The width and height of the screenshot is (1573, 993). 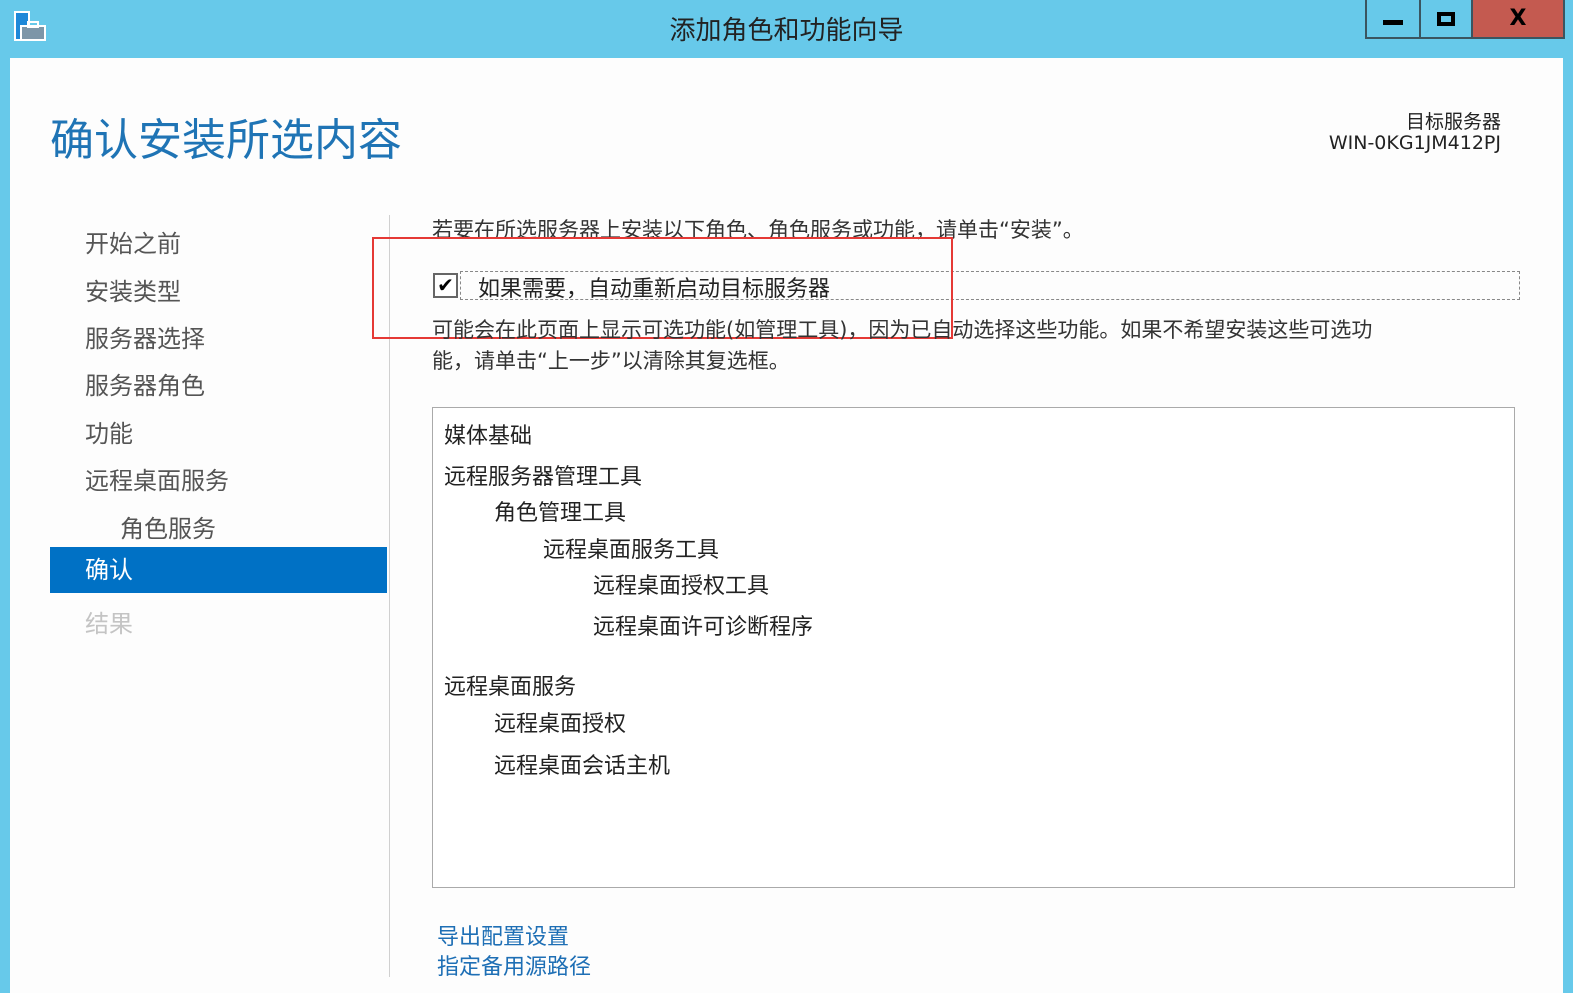 What do you see at coordinates (681, 586) in the screenshot?
I see `list-item: 远程桌面授权工具` at bounding box center [681, 586].